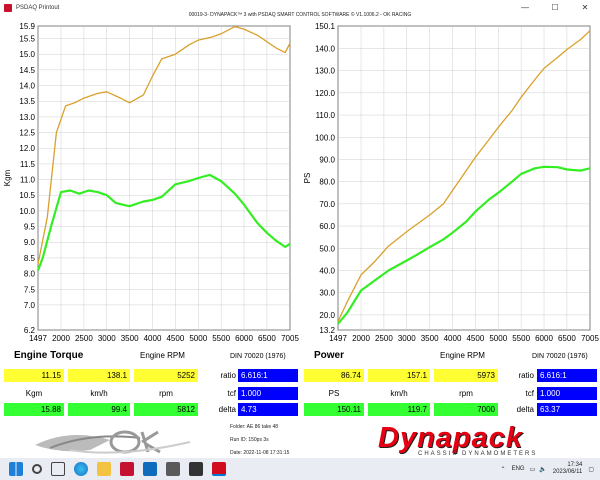  I want to click on power-x-tick: 4500, so click(475, 338).